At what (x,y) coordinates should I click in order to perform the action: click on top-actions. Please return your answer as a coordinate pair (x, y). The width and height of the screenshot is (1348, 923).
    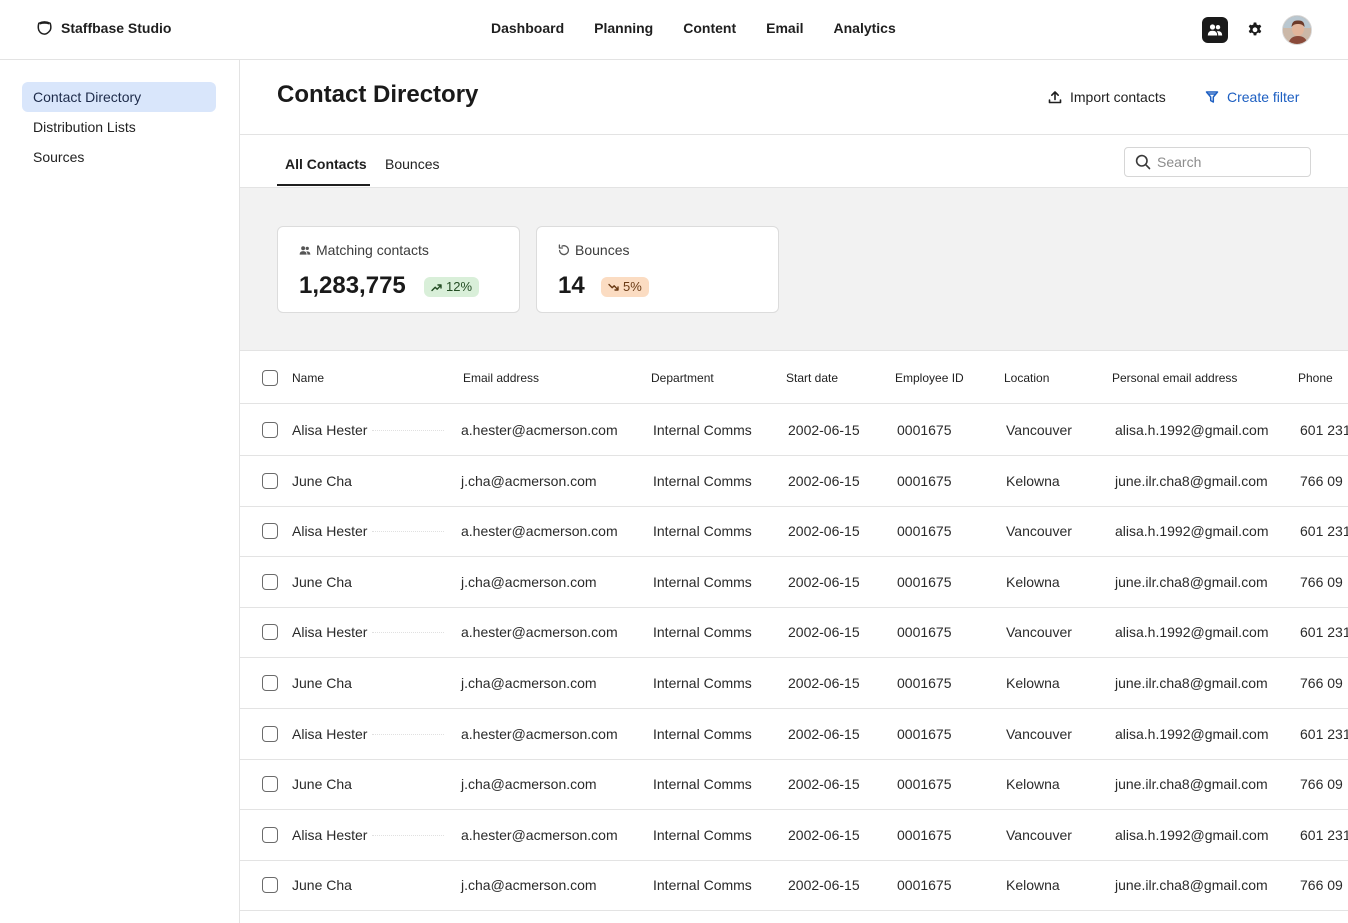
    Looking at the image, I should click on (1257, 30).